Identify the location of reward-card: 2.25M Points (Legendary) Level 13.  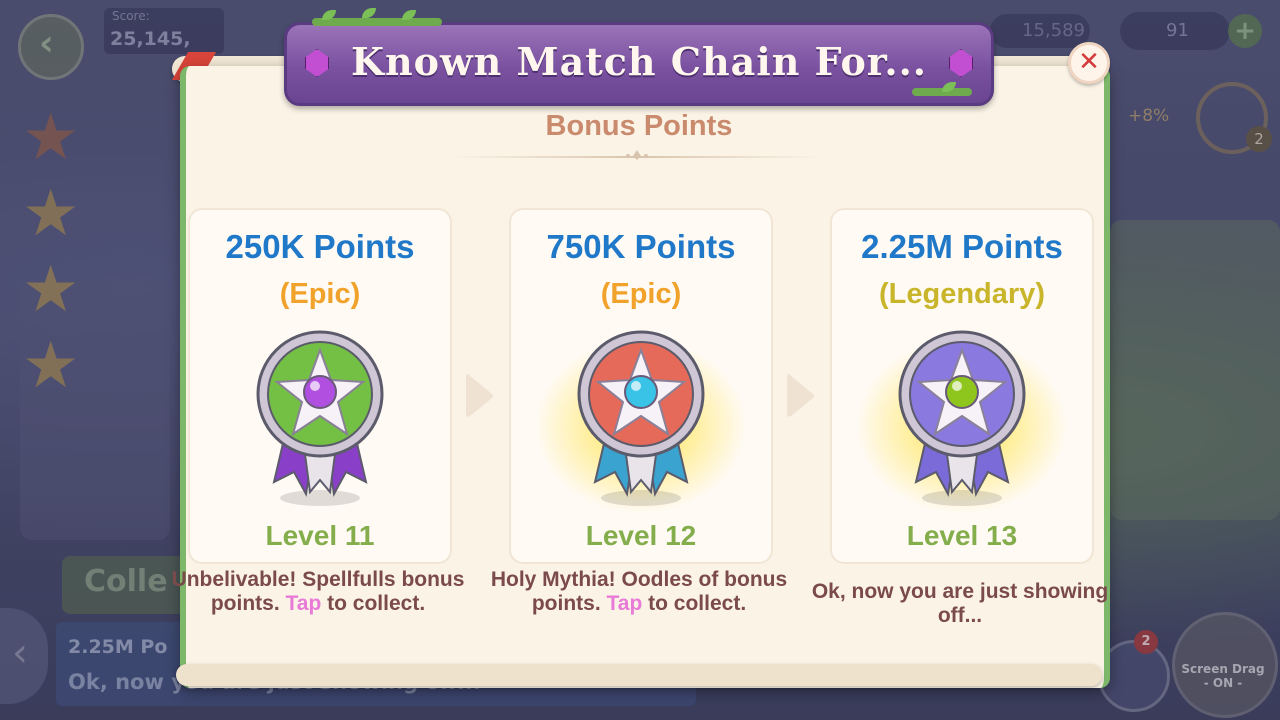
(962, 386).